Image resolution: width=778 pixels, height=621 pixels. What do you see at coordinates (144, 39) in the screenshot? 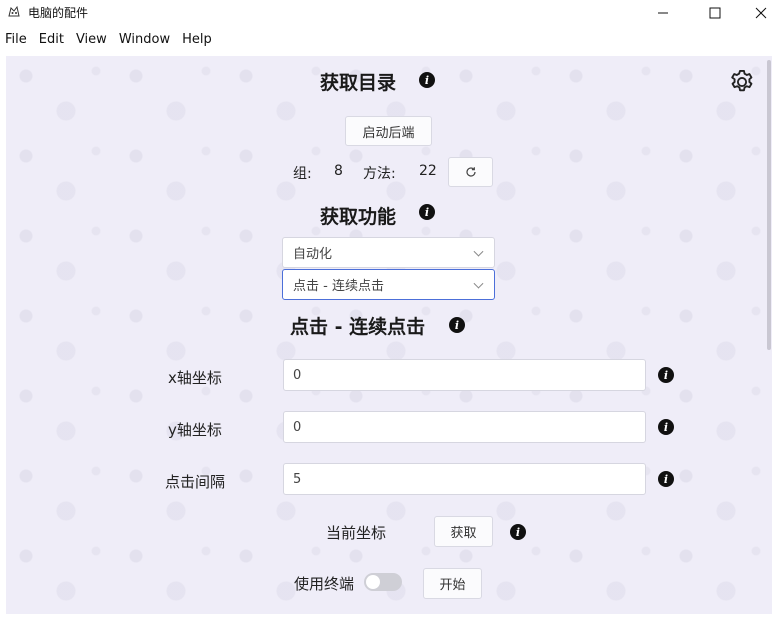
I see `menu-window: Window` at bounding box center [144, 39].